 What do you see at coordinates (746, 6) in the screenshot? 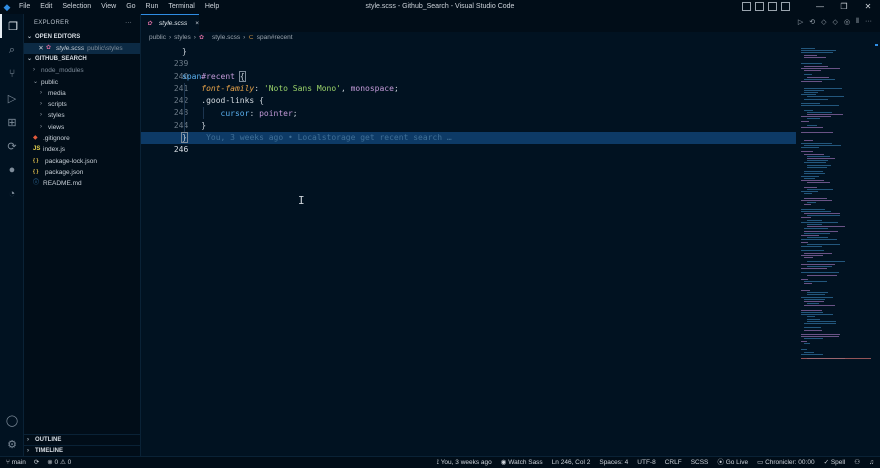
I see `toggle-sidebar-icon` at bounding box center [746, 6].